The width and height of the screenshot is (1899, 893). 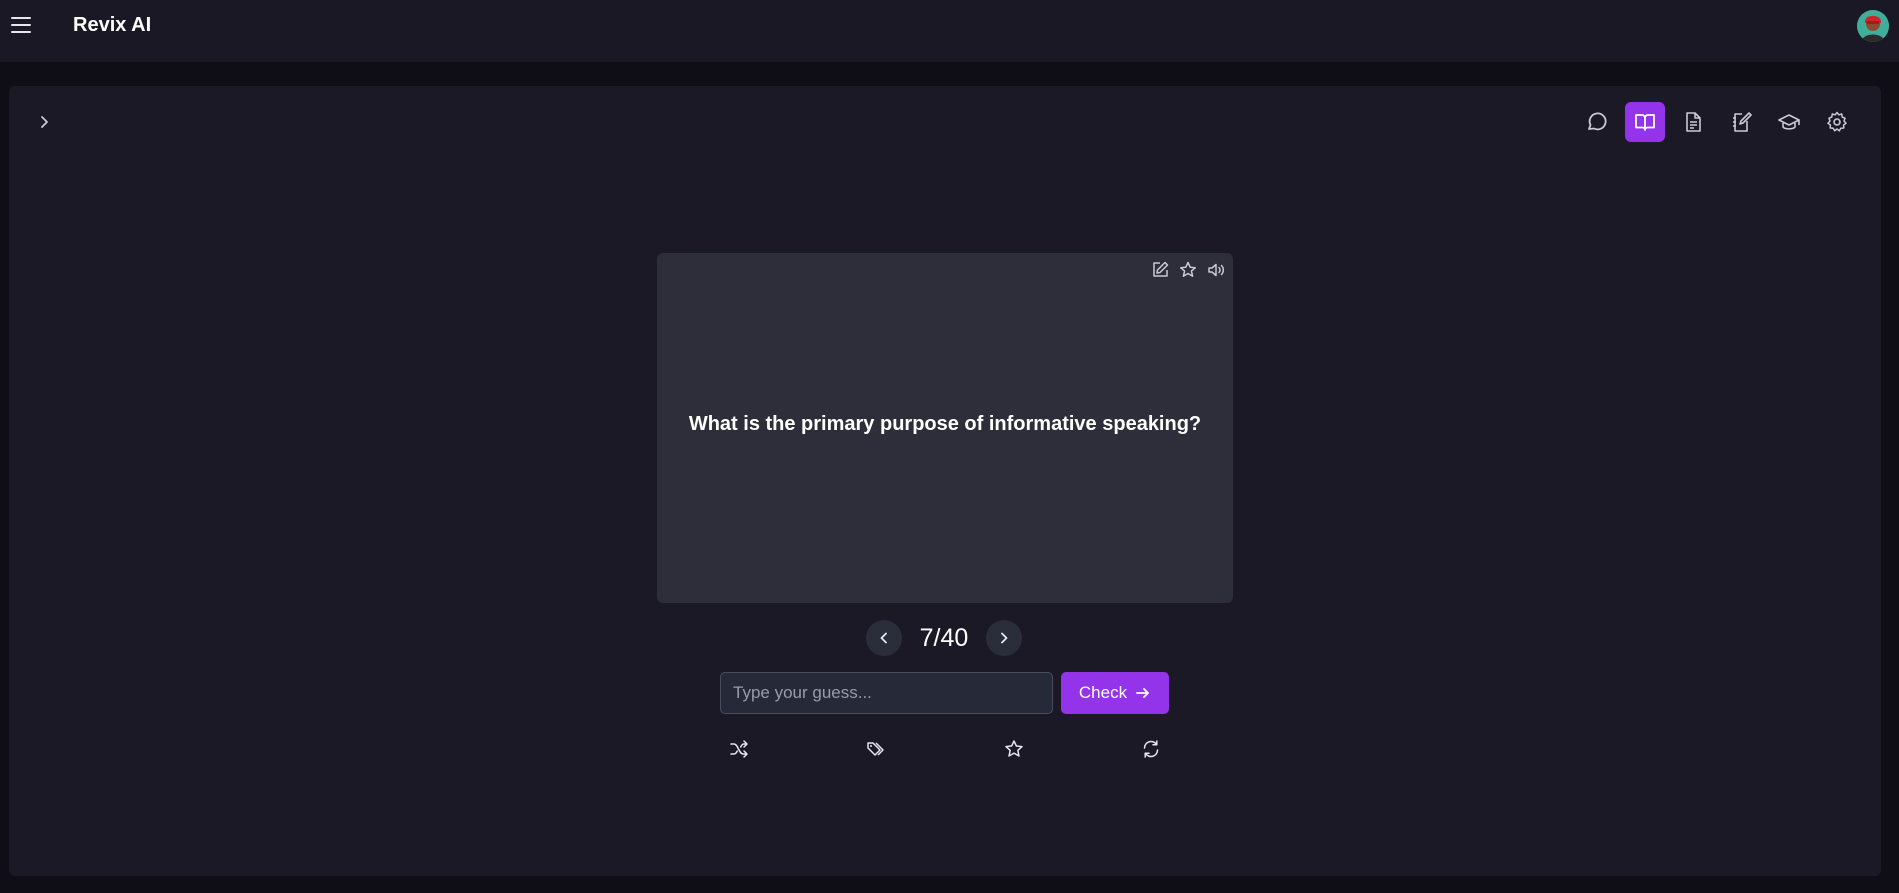 I want to click on previous-card-button, so click(x=884, y=638).